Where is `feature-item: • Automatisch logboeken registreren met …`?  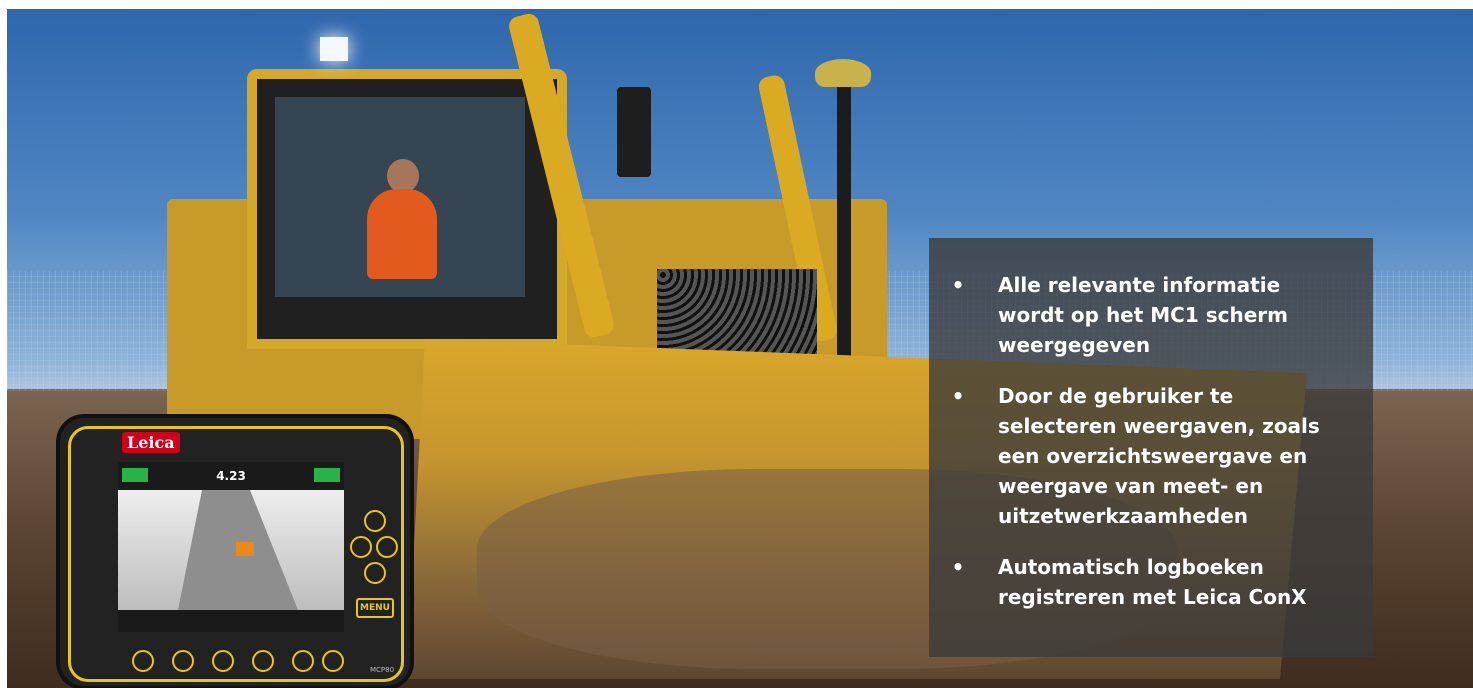
feature-item: • Automatisch logboeken registreren met … is located at coordinates (1151, 582).